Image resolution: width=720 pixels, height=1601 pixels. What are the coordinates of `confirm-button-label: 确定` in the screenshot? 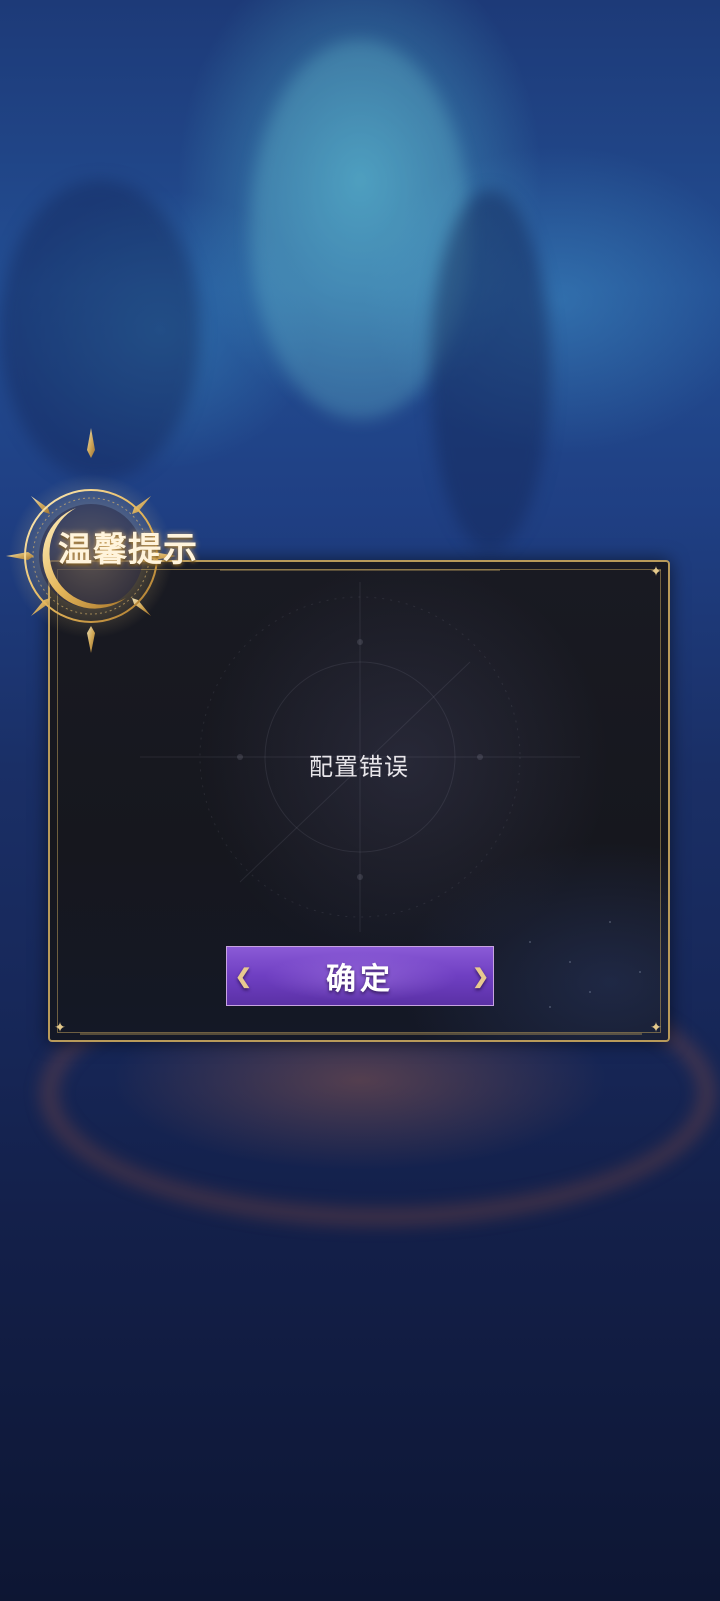 It's located at (360, 979).